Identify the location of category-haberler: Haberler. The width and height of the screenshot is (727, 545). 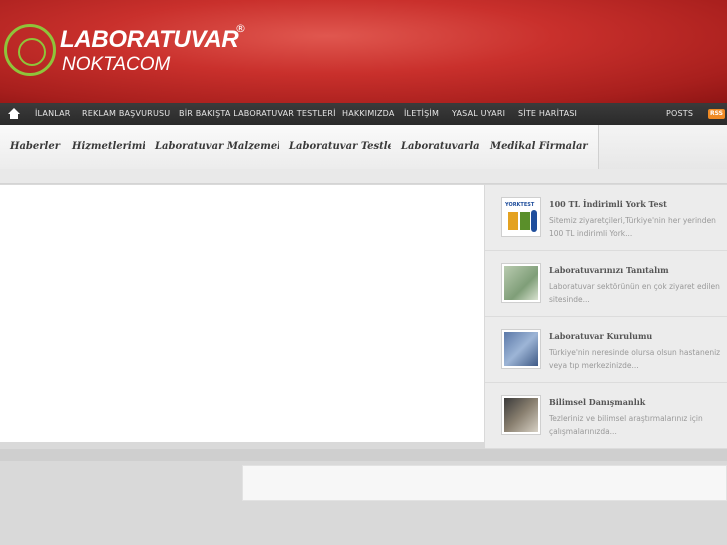
(35, 147).